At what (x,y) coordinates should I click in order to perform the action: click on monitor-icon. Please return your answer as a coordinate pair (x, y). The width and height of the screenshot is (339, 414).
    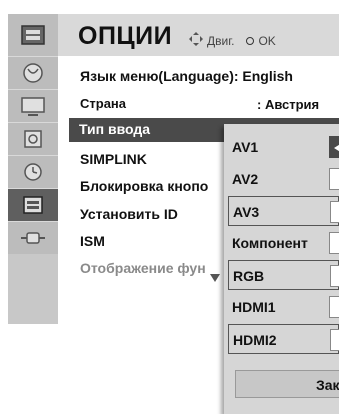
    Looking at the image, I should click on (33, 105).